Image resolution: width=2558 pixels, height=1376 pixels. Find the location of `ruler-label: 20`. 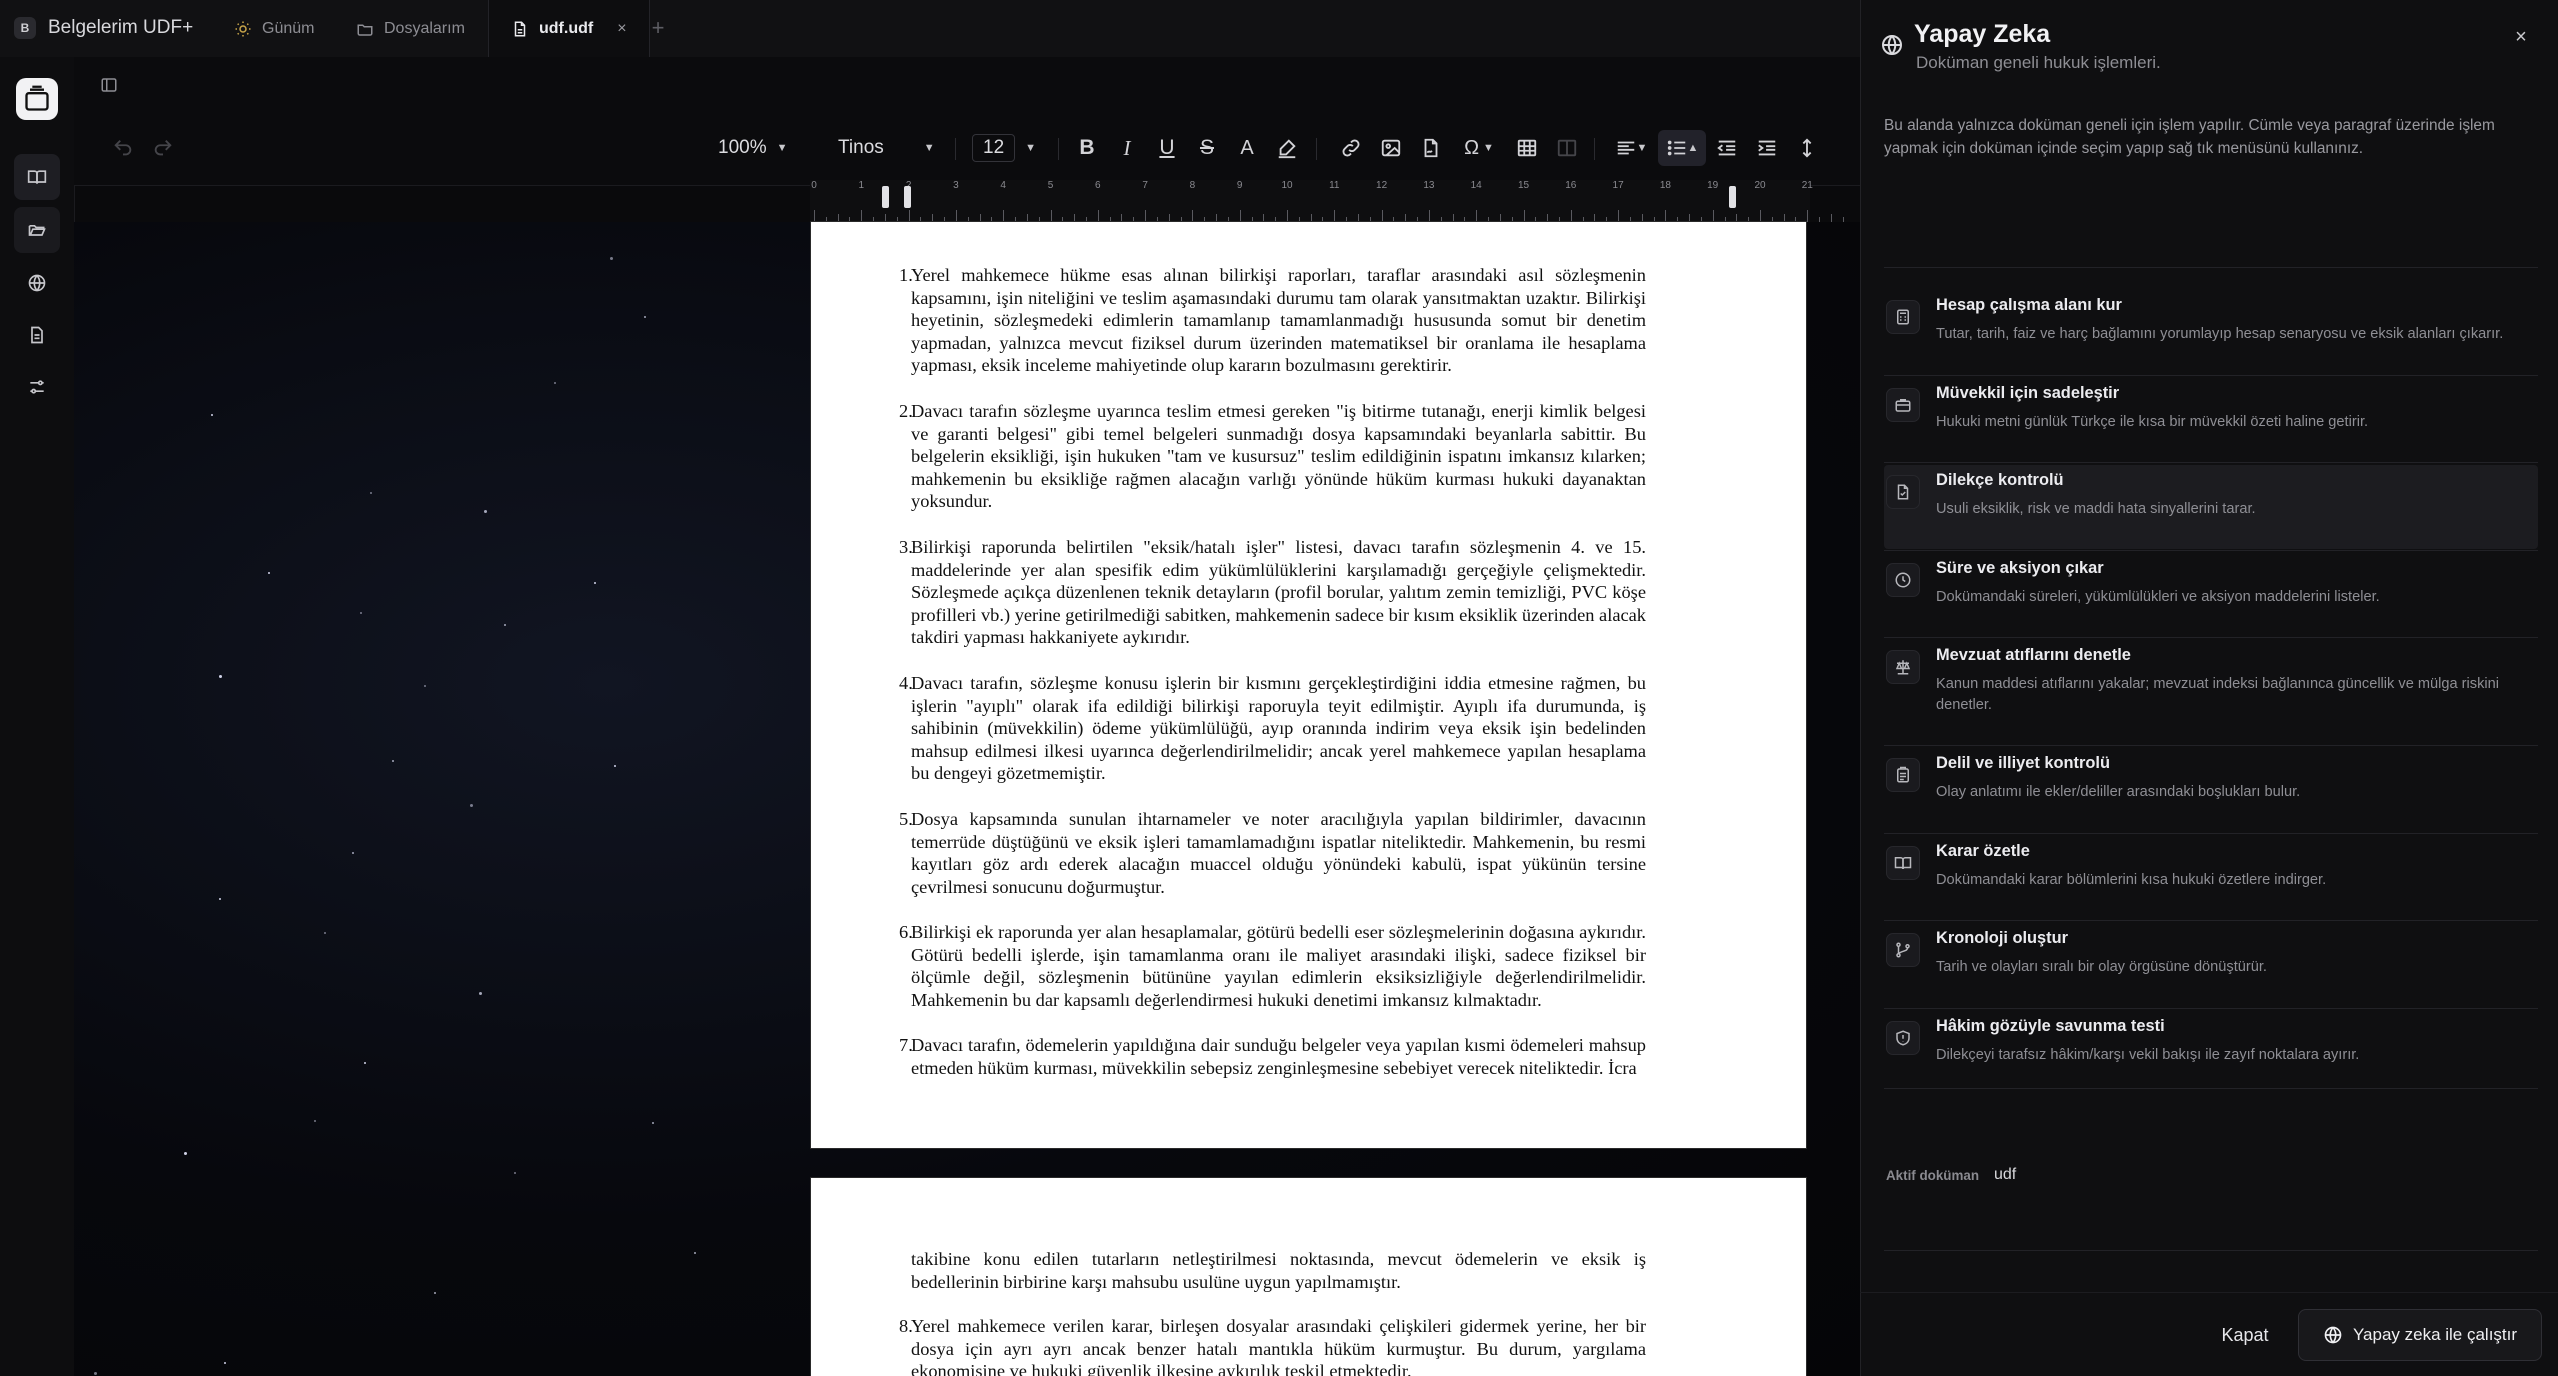

ruler-label: 20 is located at coordinates (1760, 185).